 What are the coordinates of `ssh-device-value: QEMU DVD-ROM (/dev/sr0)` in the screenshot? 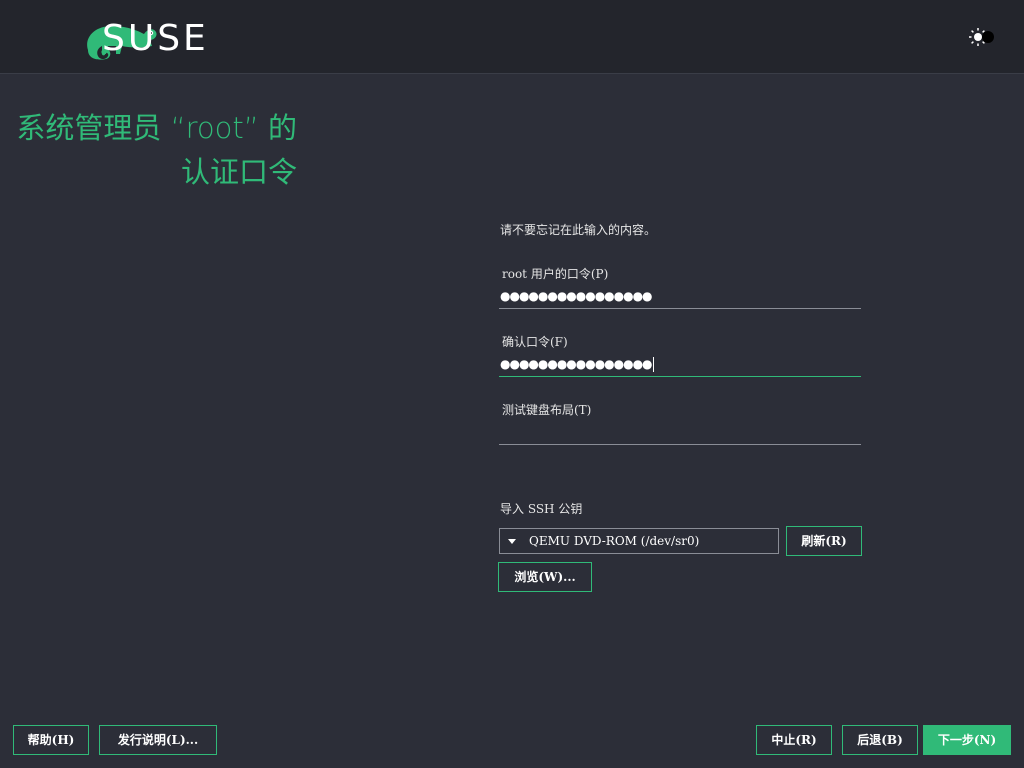 It's located at (614, 541).